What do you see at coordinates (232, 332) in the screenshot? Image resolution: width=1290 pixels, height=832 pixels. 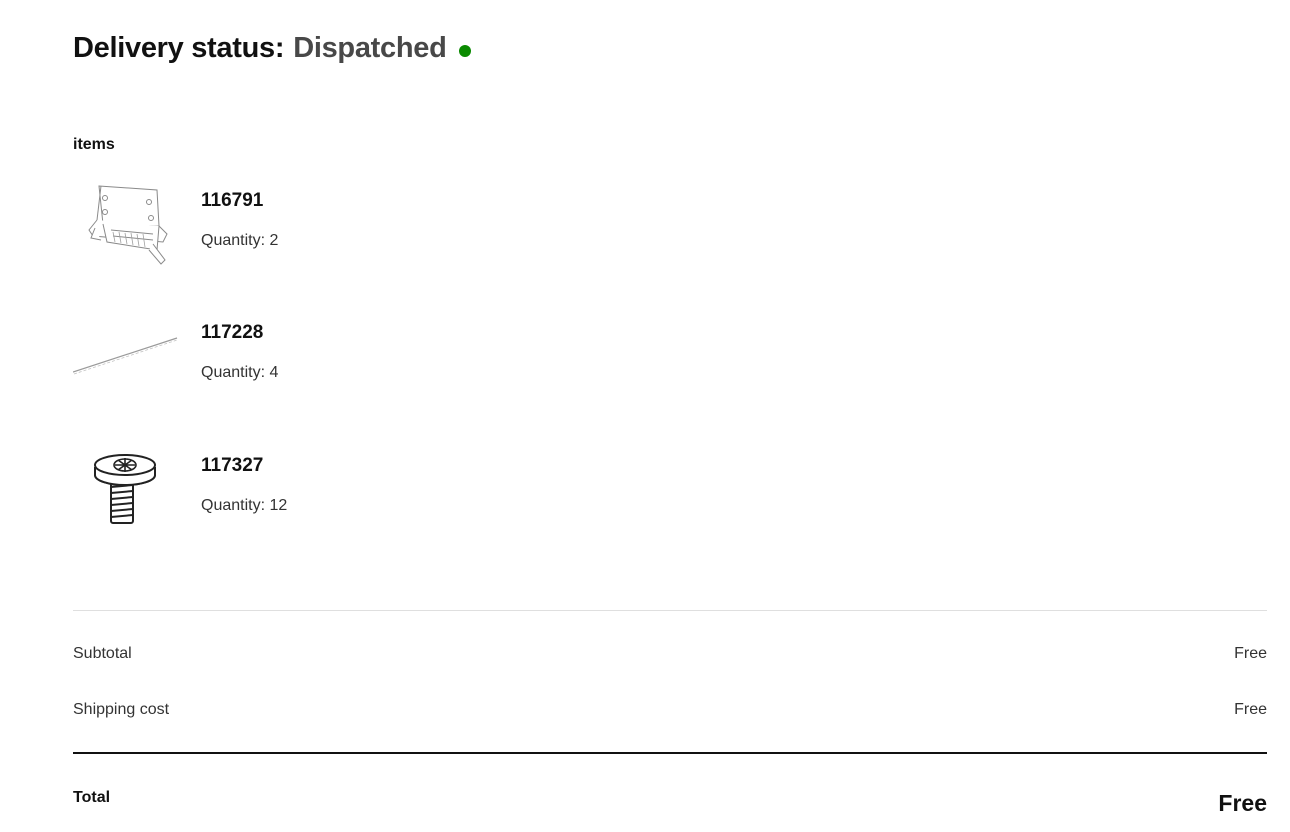 I see `item-number: 117228` at bounding box center [232, 332].